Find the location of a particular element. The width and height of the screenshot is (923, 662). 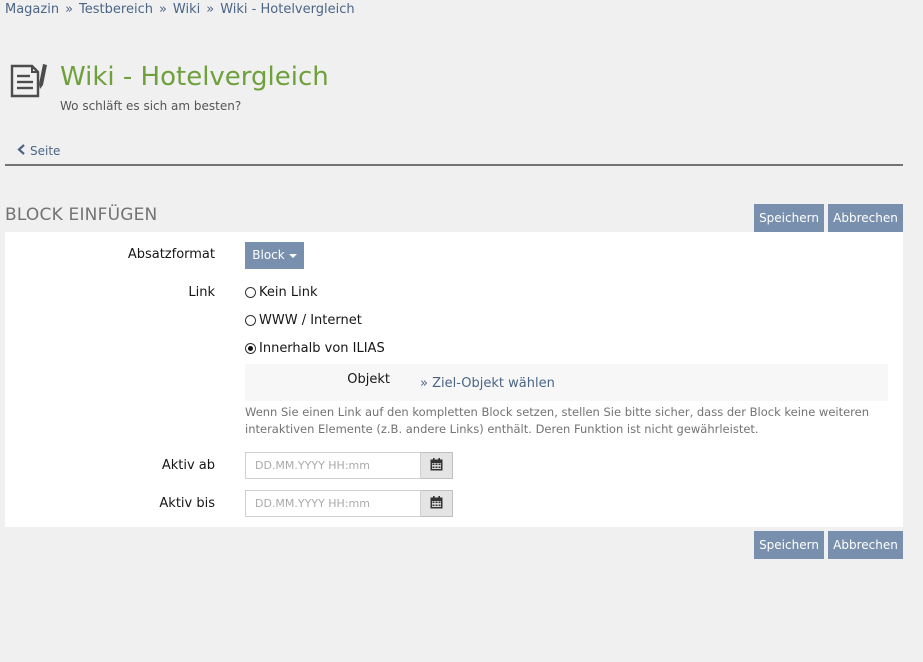

back-tab-label: Seite is located at coordinates (45, 151).